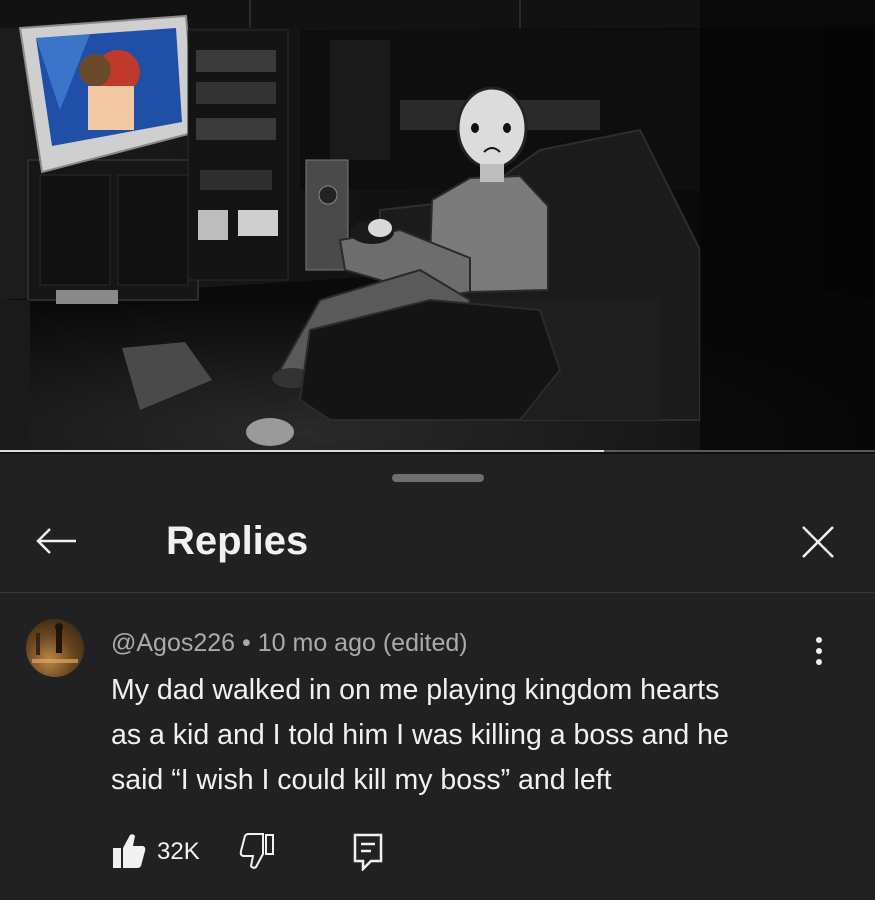 This screenshot has width=875, height=900. What do you see at coordinates (178, 851) in the screenshot?
I see `like-count: 32K` at bounding box center [178, 851].